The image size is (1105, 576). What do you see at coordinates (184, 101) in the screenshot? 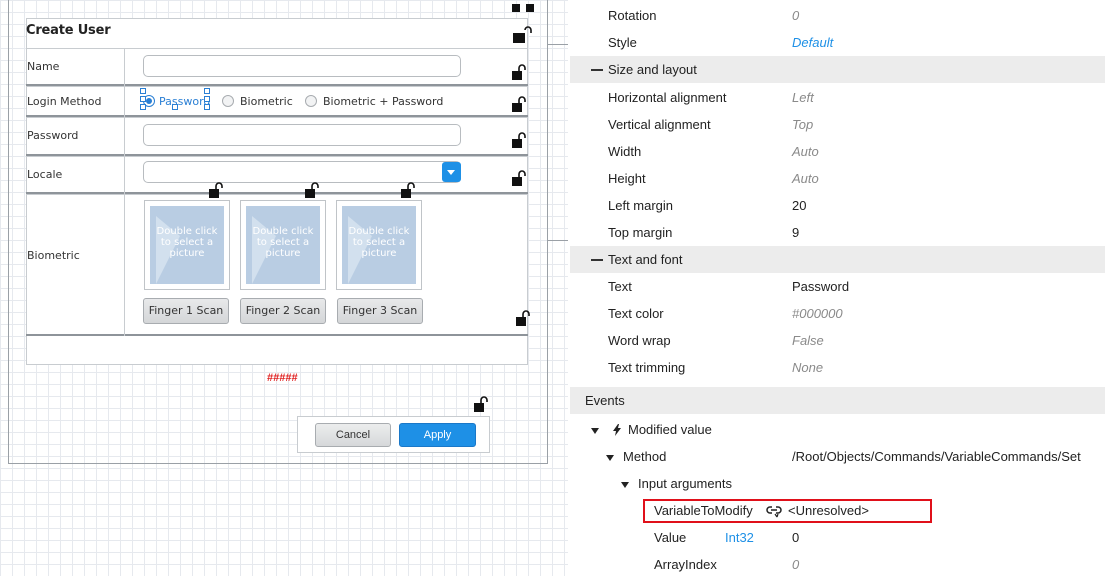
I see `radio-password-label: Password` at bounding box center [184, 101].